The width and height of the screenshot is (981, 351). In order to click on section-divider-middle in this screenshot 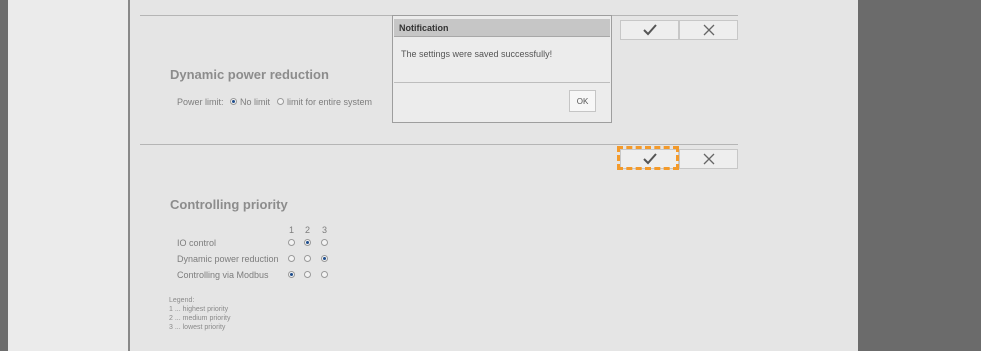, I will do `click(439, 144)`.